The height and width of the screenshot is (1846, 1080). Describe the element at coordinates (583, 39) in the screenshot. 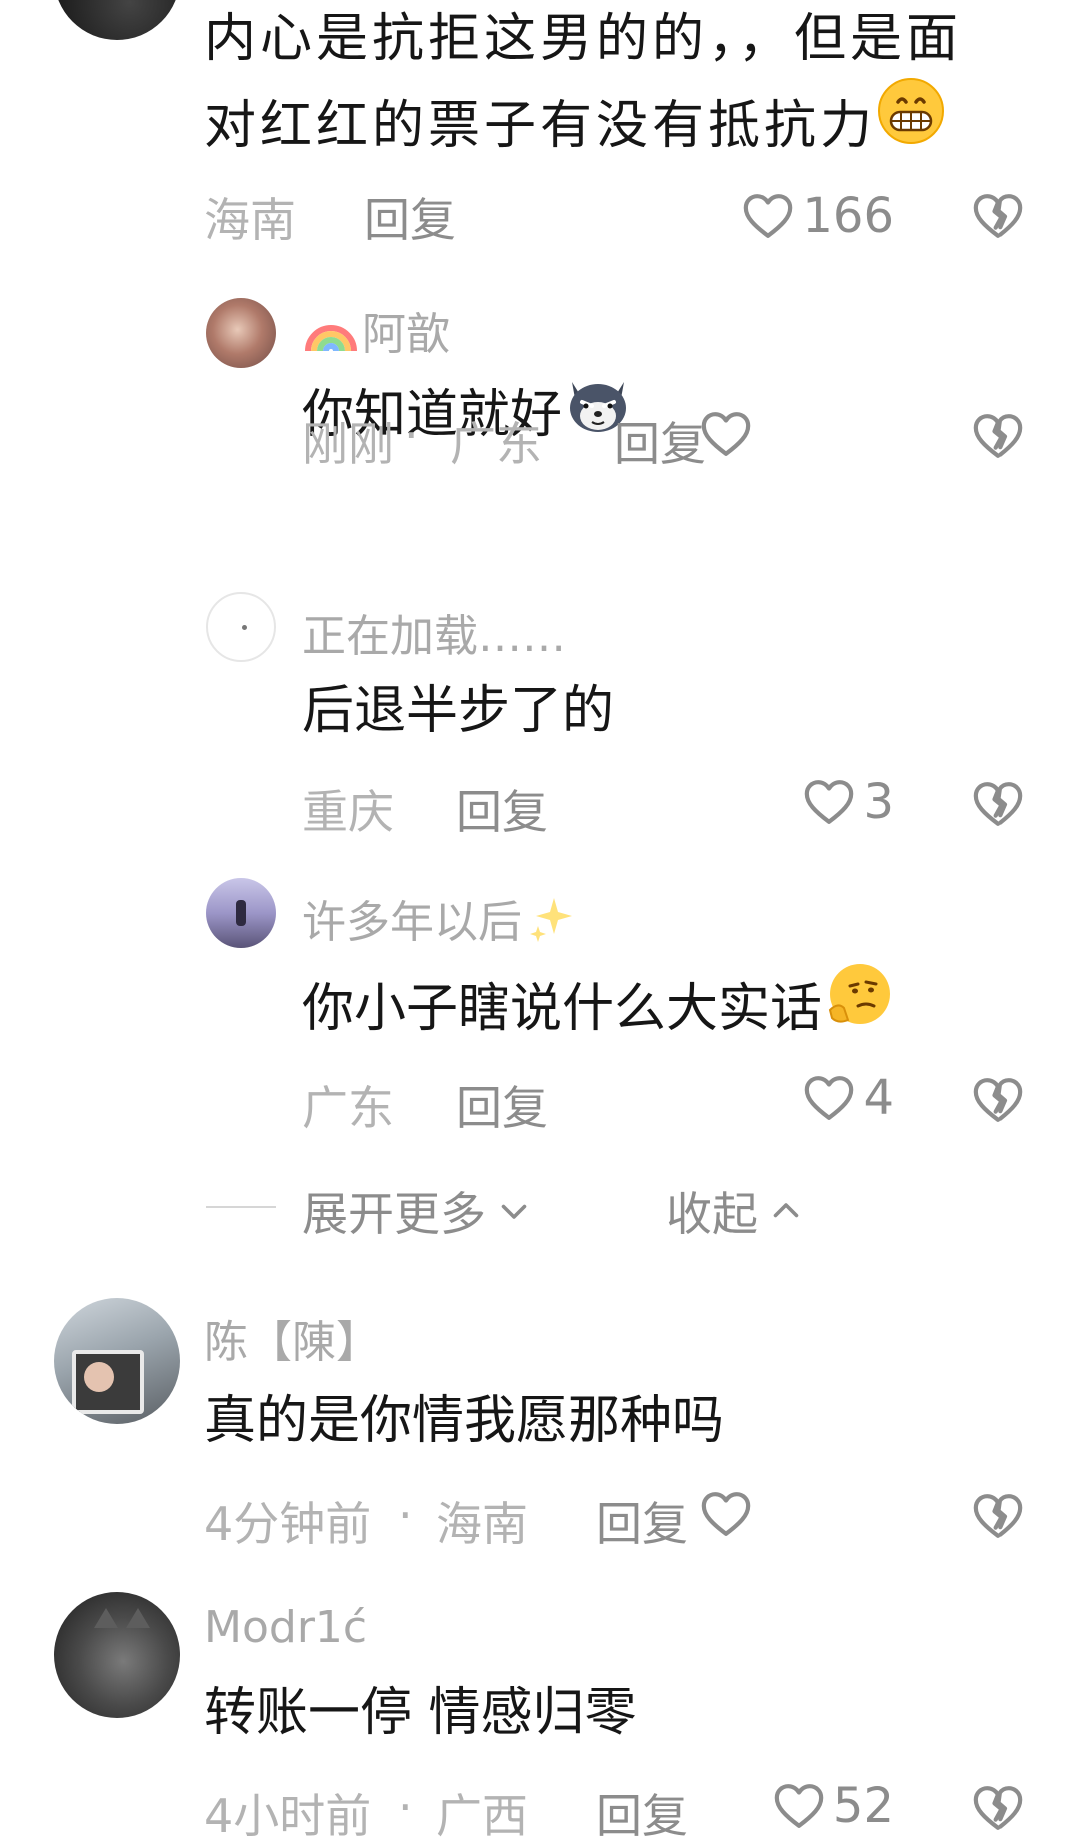

I see `comment-text: 内心是抗拒这男的的，，但是面` at that location.